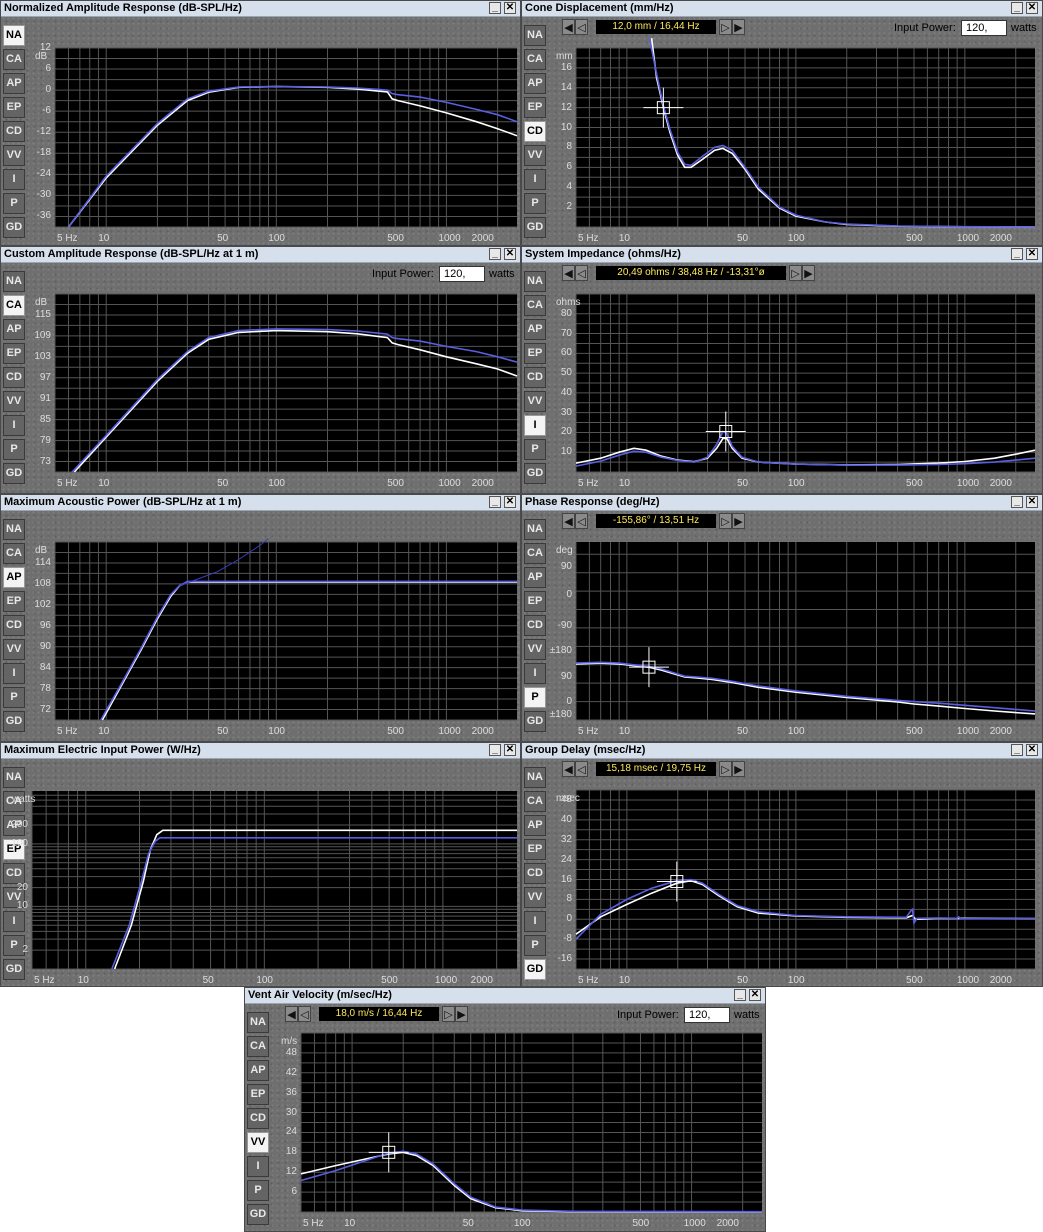  I want to click on cursor-navigator: ◀ ◁ 12,0 mm / 16,44 Hz ▷ ▶, so click(692, 28).